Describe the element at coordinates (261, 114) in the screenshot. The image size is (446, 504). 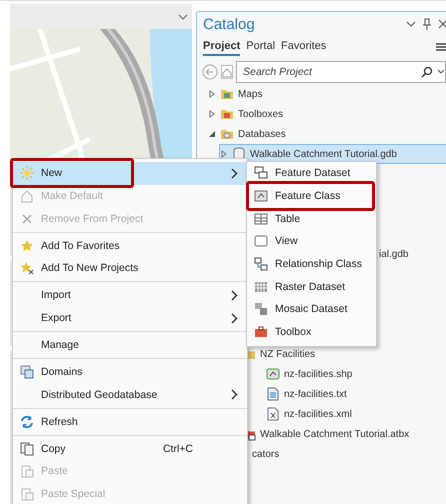
I see `tree-item-label: Toolboxes` at that location.